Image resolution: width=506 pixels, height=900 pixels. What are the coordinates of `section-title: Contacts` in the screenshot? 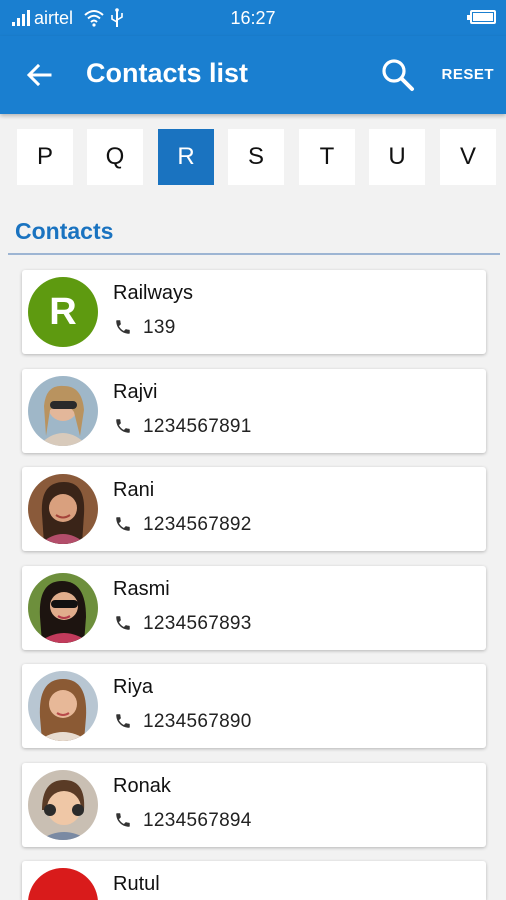 It's located at (64, 231).